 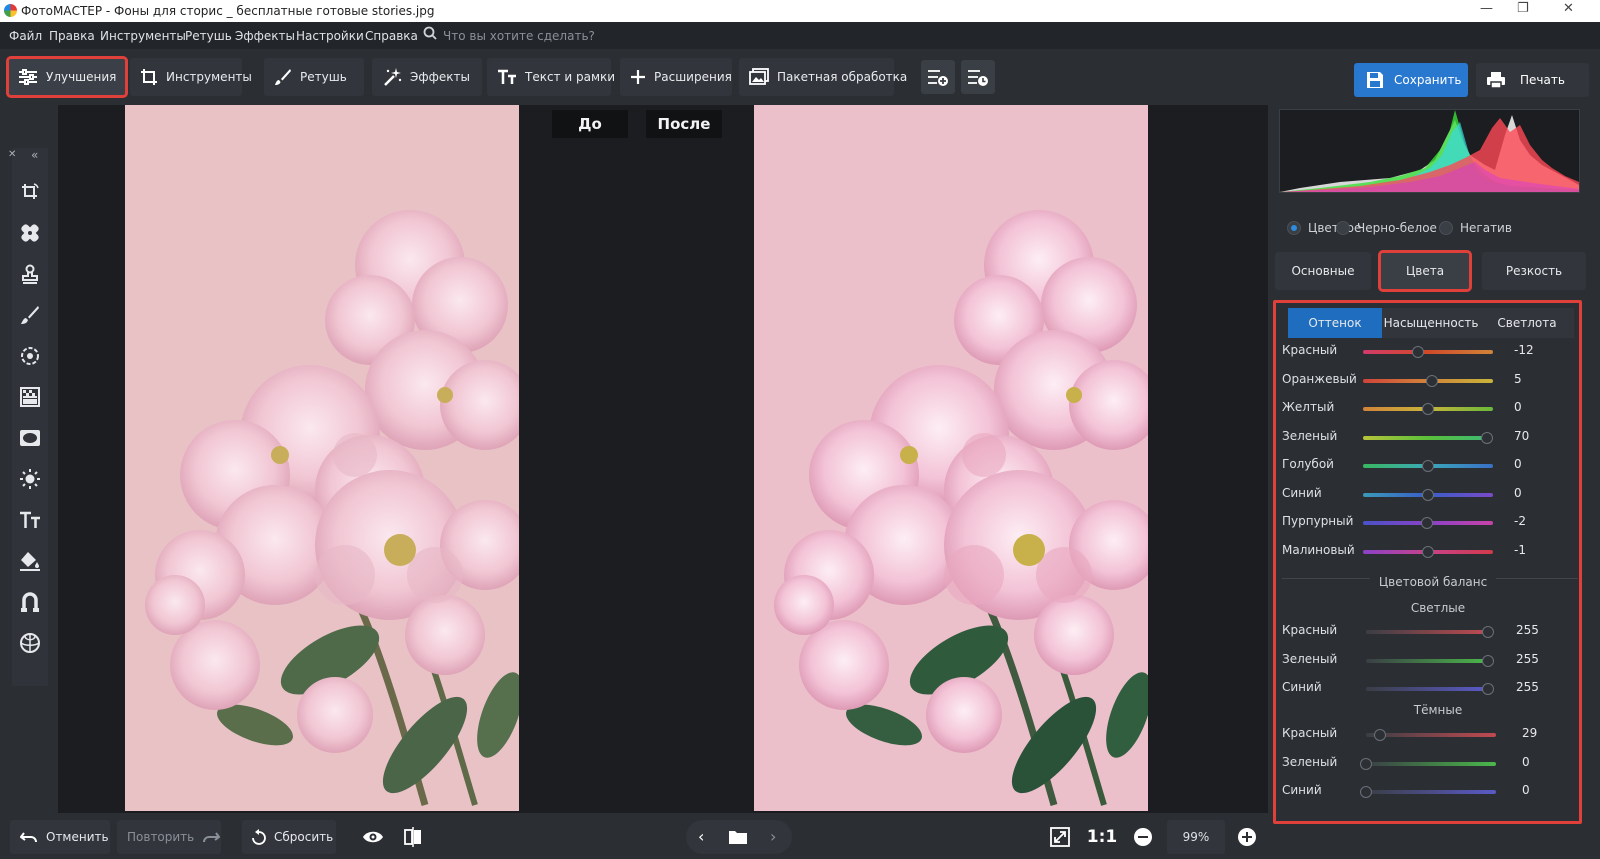 I want to click on radial-filter-icon, so click(x=30, y=356).